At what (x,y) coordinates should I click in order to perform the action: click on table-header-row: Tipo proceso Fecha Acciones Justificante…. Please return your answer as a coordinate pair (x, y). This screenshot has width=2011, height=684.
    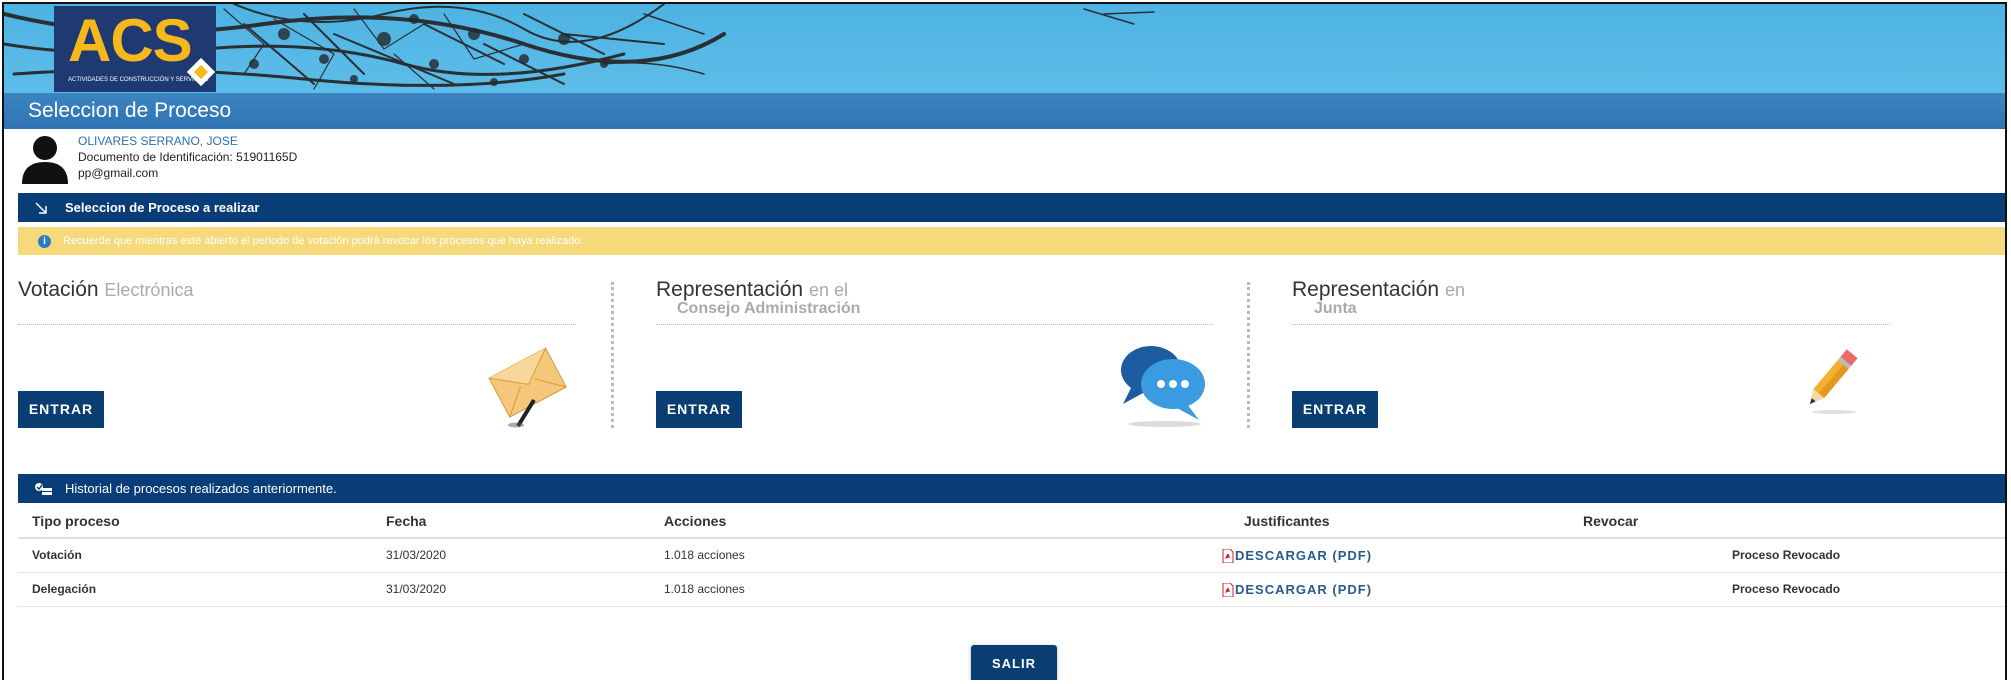
    Looking at the image, I should click on (1011, 522).